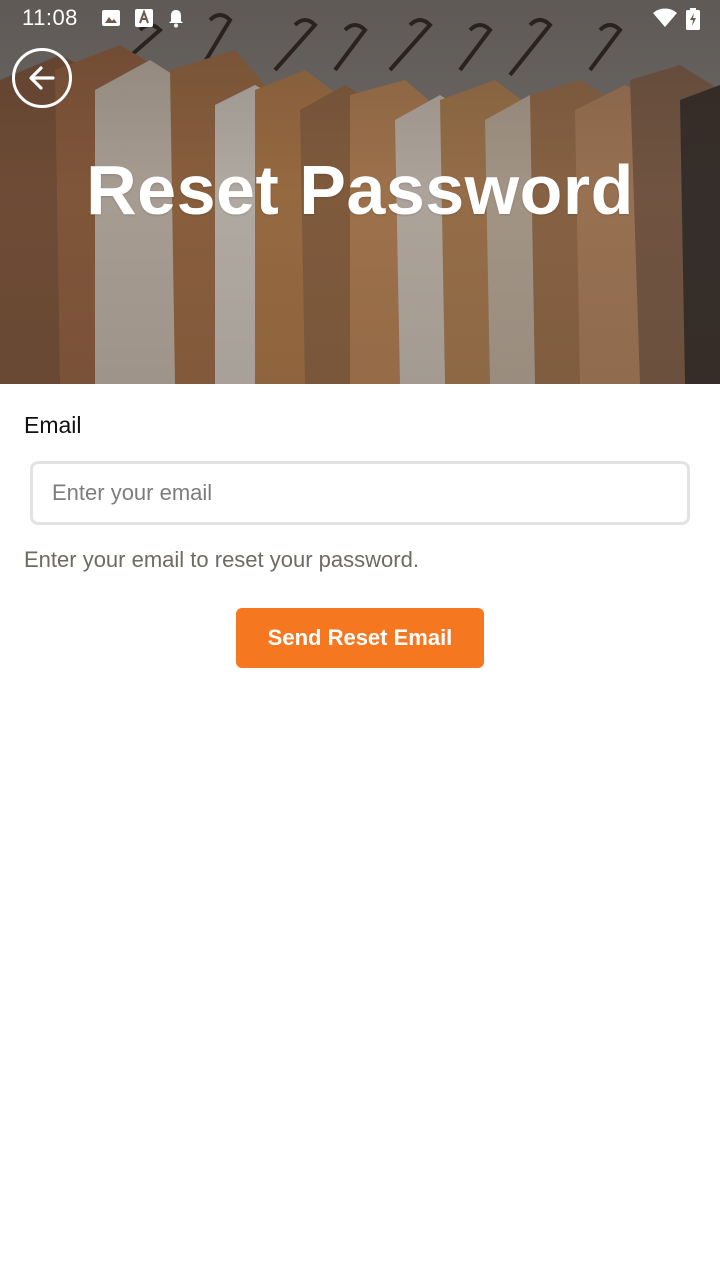 The height and width of the screenshot is (1280, 720). I want to click on helper-text: Enter your email to reset your password., so click(221, 559).